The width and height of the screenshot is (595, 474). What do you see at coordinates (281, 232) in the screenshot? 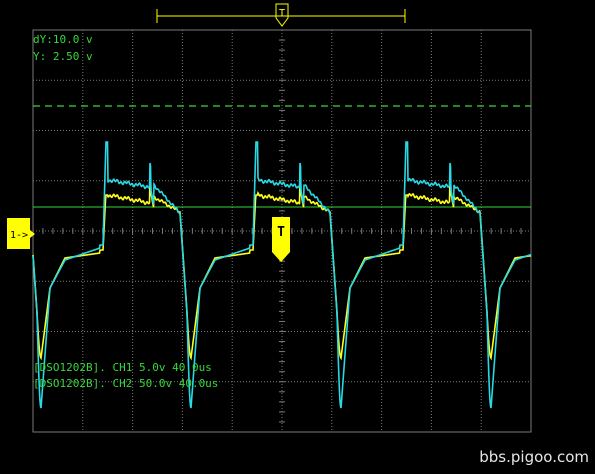
I see `trigger-label: T` at bounding box center [281, 232].